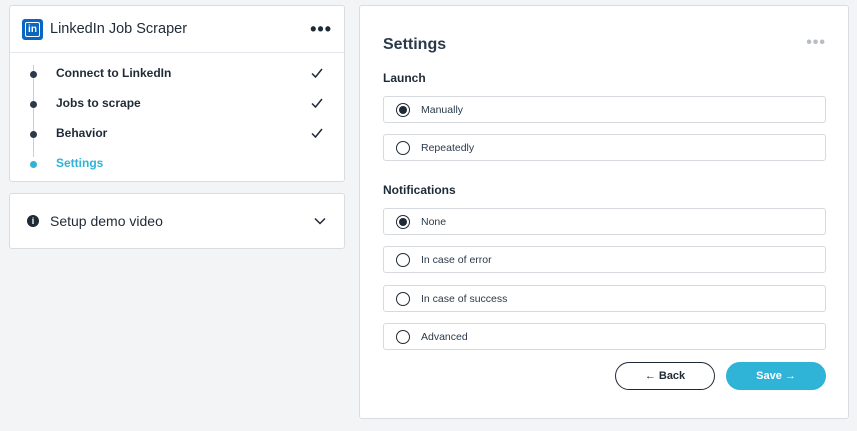 The height and width of the screenshot is (431, 857). I want to click on setup-demo-video-toggle: i Setup demo video, so click(177, 221).